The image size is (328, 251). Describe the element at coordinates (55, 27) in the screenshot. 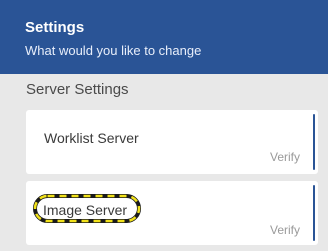

I see `page-title: Settings` at that location.